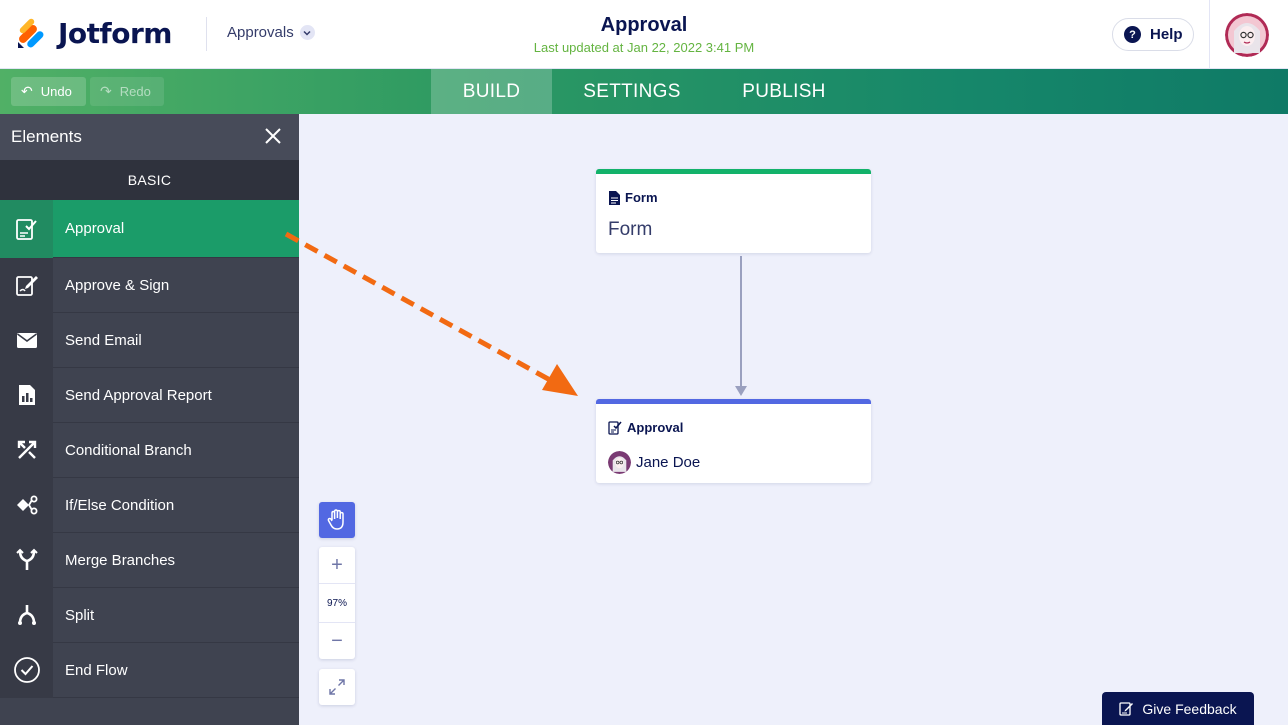 The height and width of the screenshot is (725, 1288). I want to click on redo-icon: ↷, so click(106, 91).